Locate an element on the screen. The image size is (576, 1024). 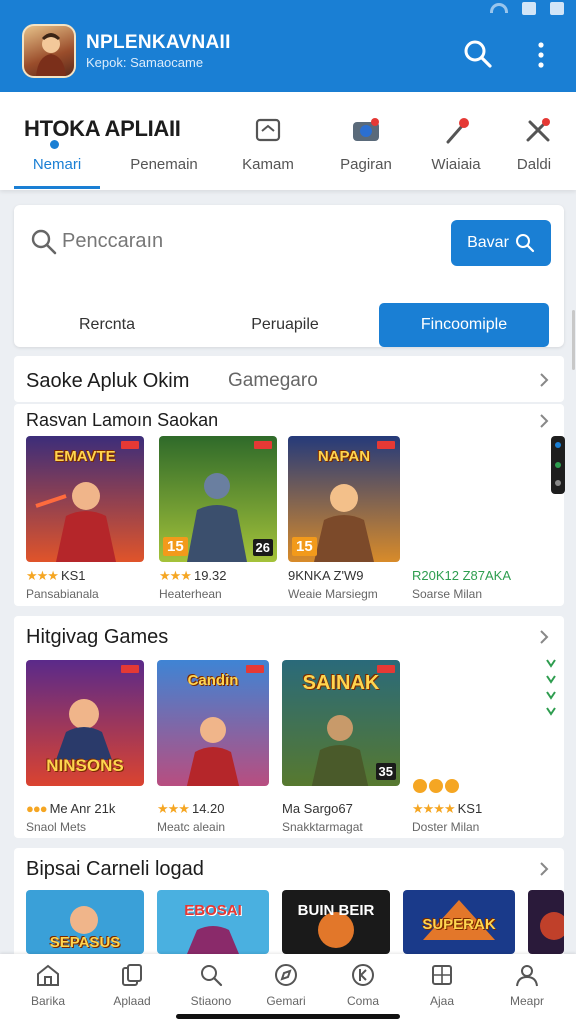
status-bar is located at coordinates (527, 8).